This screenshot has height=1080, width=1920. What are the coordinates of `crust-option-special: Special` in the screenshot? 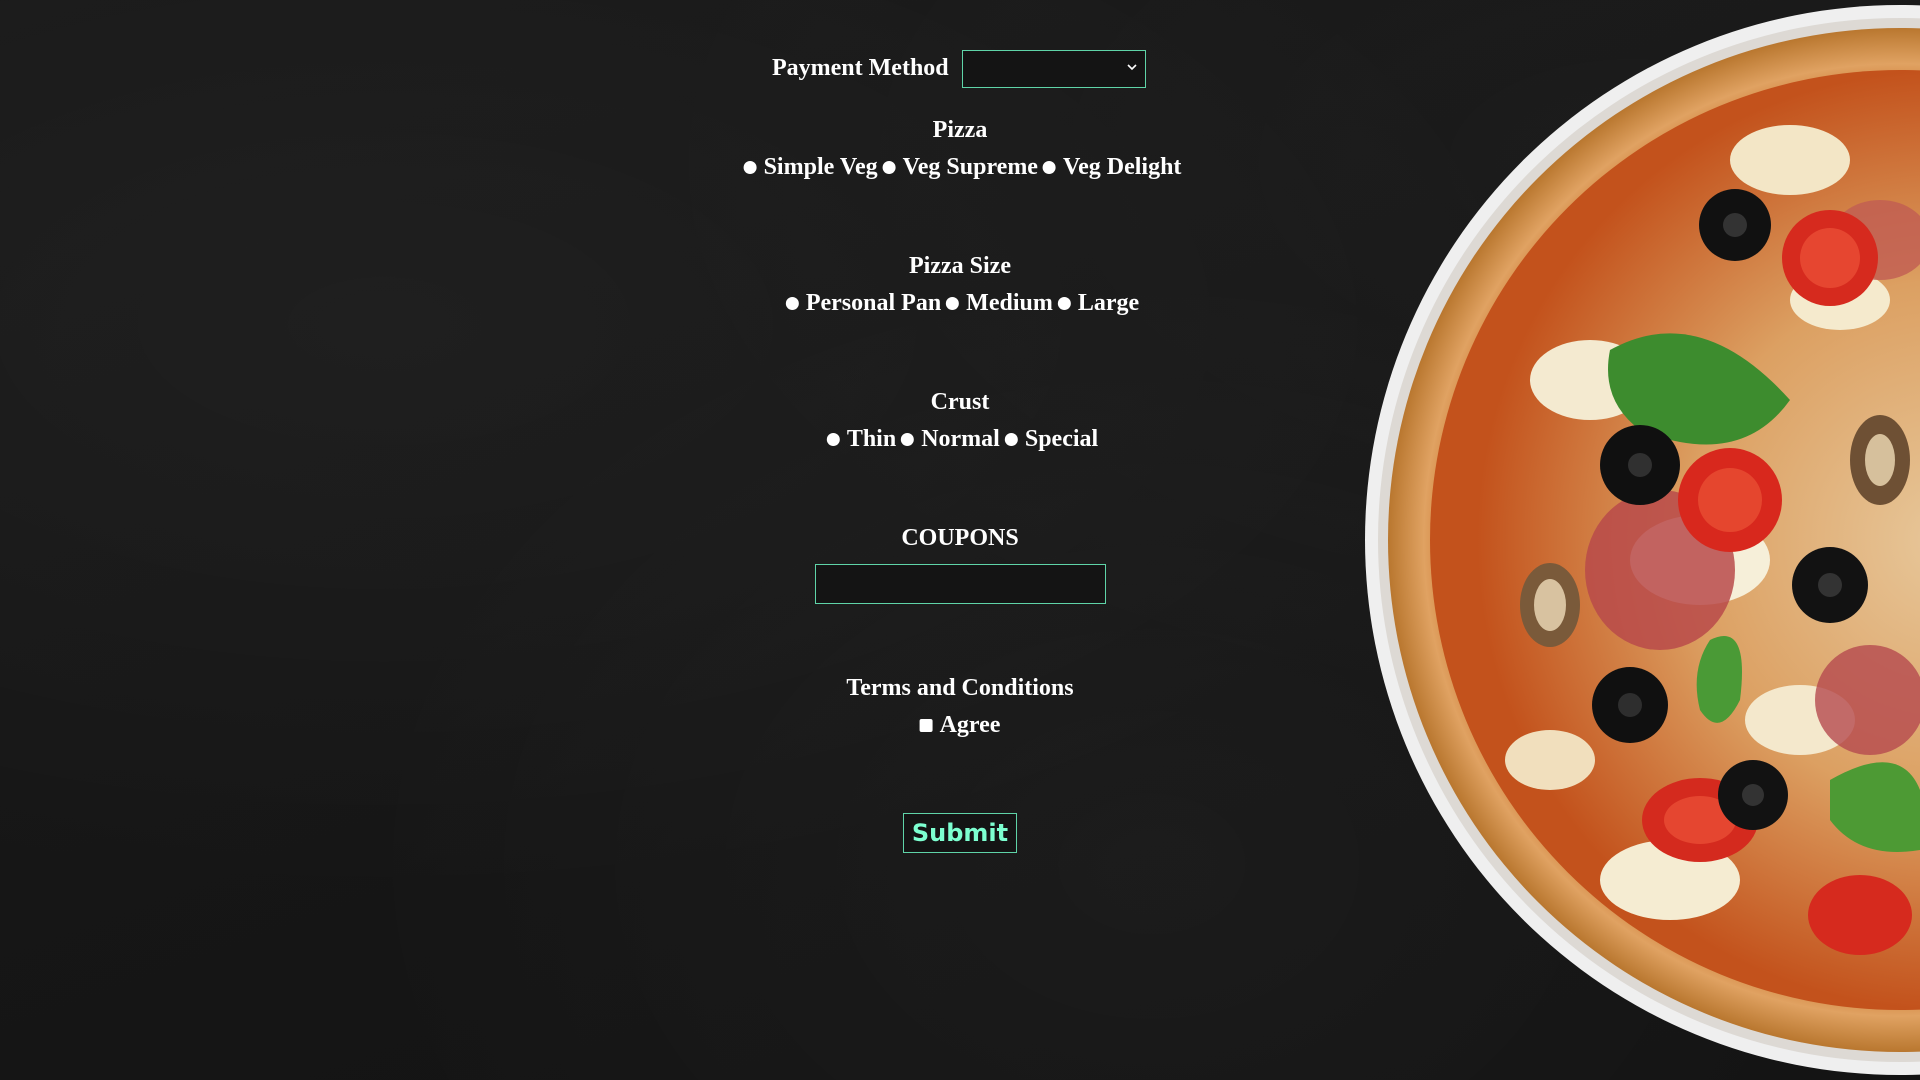 It's located at (1049, 439).